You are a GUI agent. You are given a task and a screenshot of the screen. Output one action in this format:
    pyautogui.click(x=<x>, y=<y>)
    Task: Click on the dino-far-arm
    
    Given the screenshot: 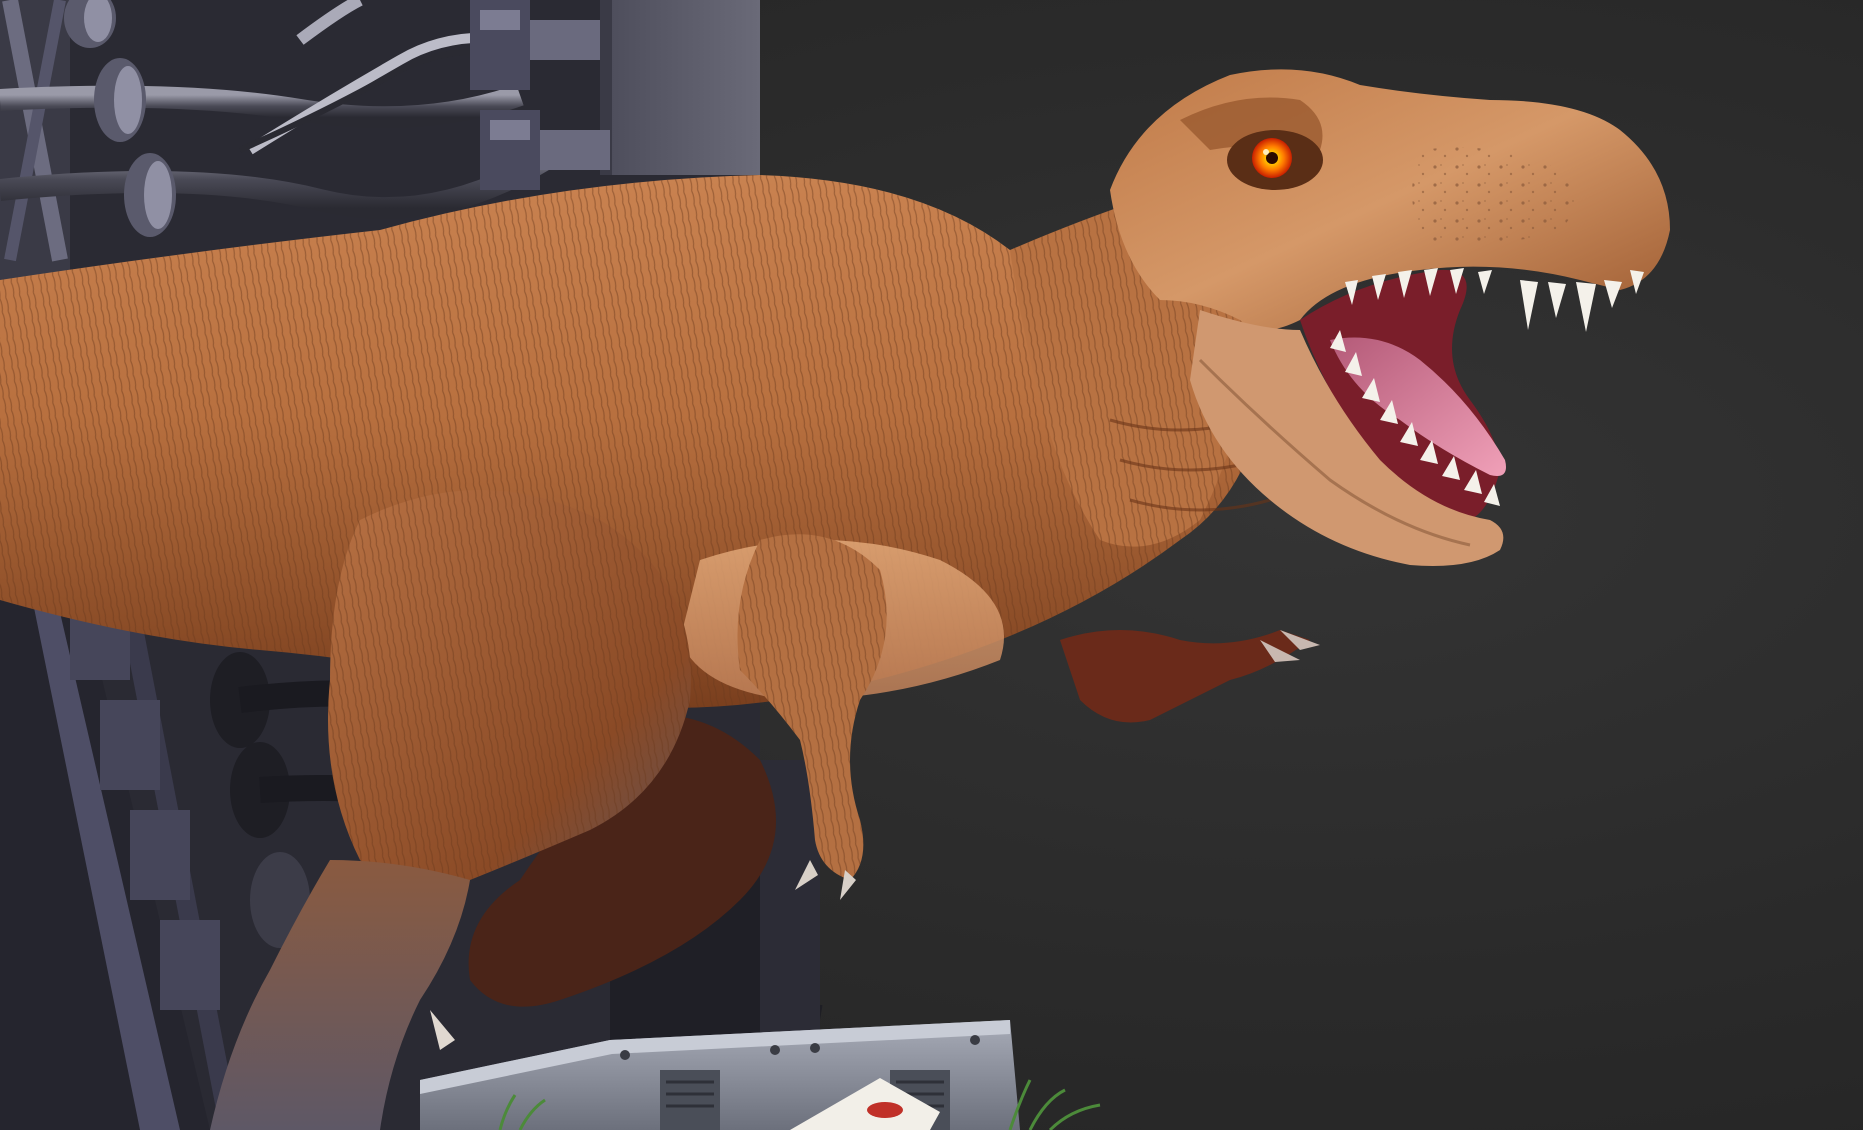 What is the action you would take?
    pyautogui.click(x=1190, y=676)
    